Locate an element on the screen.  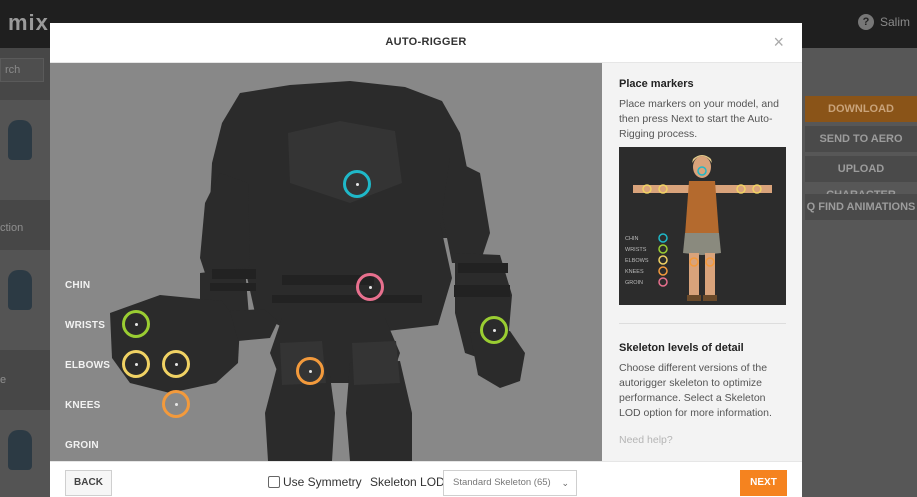
wrist-marker-right is located at coordinates (494, 330).